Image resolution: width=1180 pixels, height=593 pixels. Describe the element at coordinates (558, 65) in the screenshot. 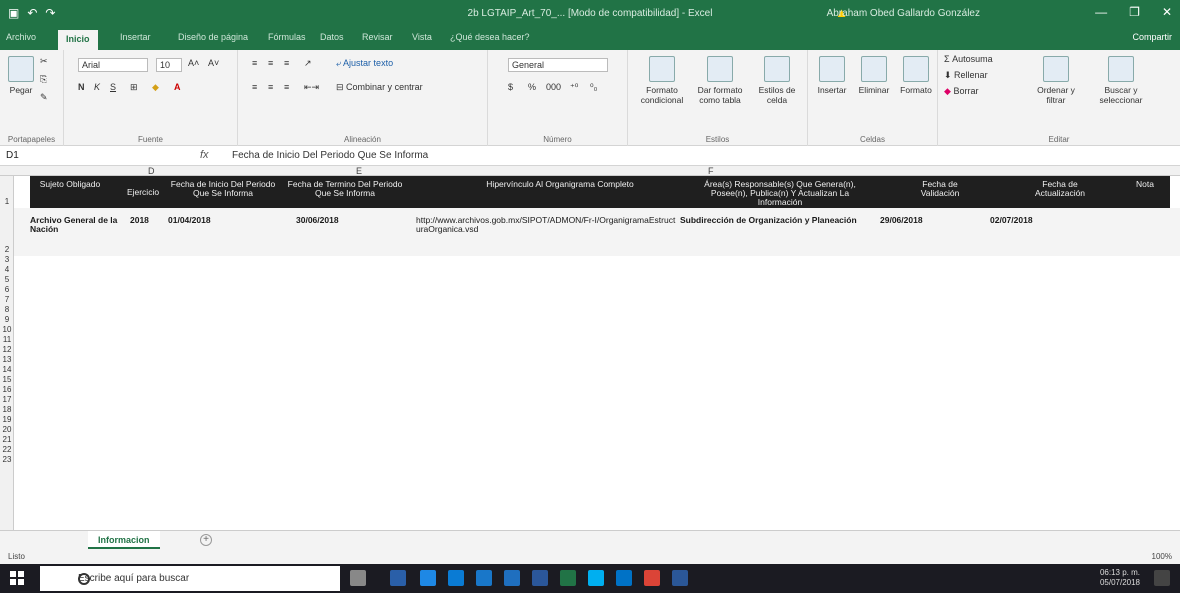

I see `number-format-select: General` at that location.